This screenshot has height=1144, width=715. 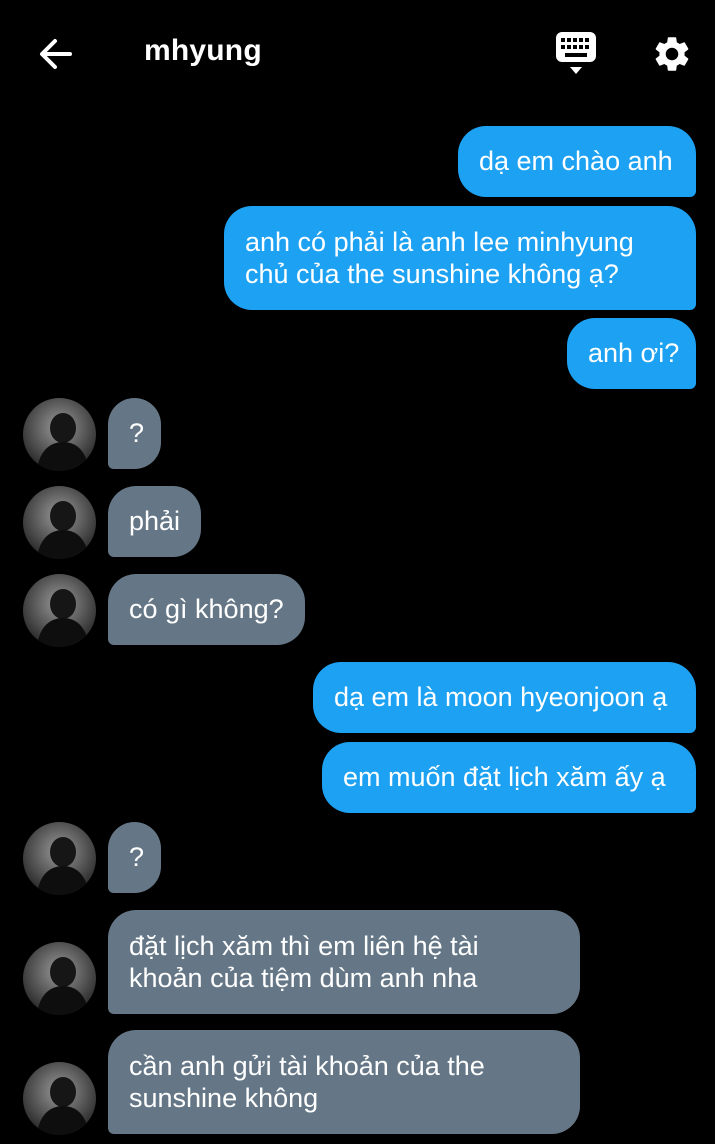 What do you see at coordinates (432, 274) in the screenshot?
I see `message-text: chủ của the sunshine không ạ?` at bounding box center [432, 274].